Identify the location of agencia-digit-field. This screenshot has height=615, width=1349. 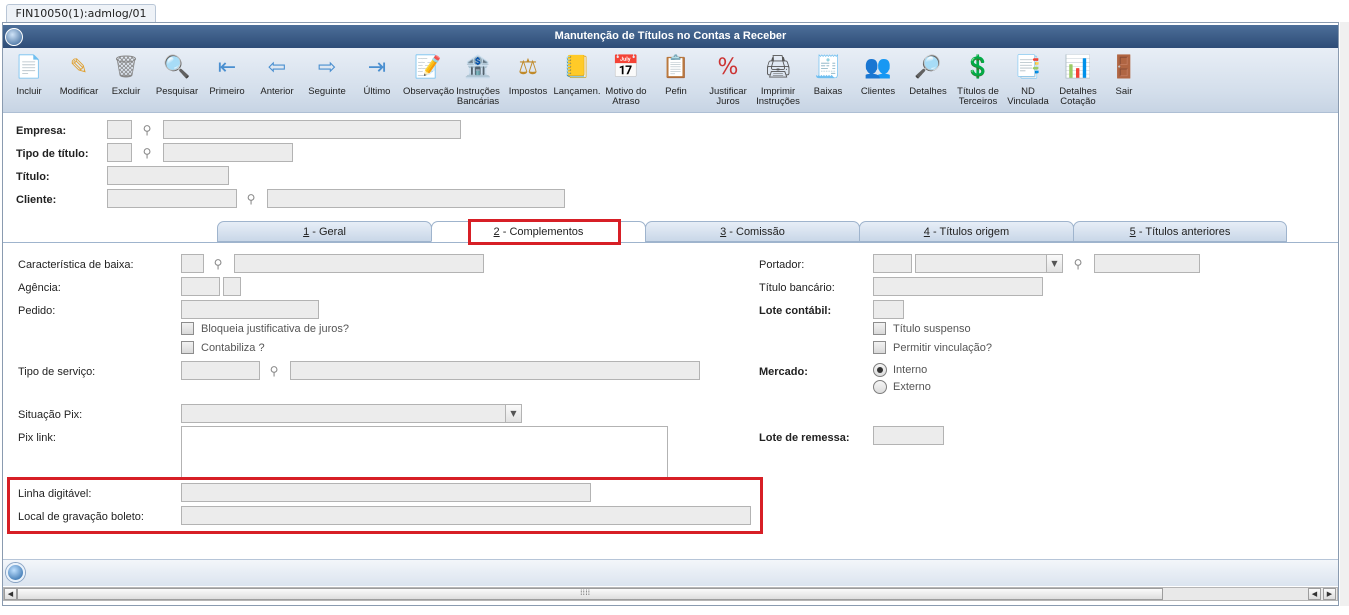
(232, 286).